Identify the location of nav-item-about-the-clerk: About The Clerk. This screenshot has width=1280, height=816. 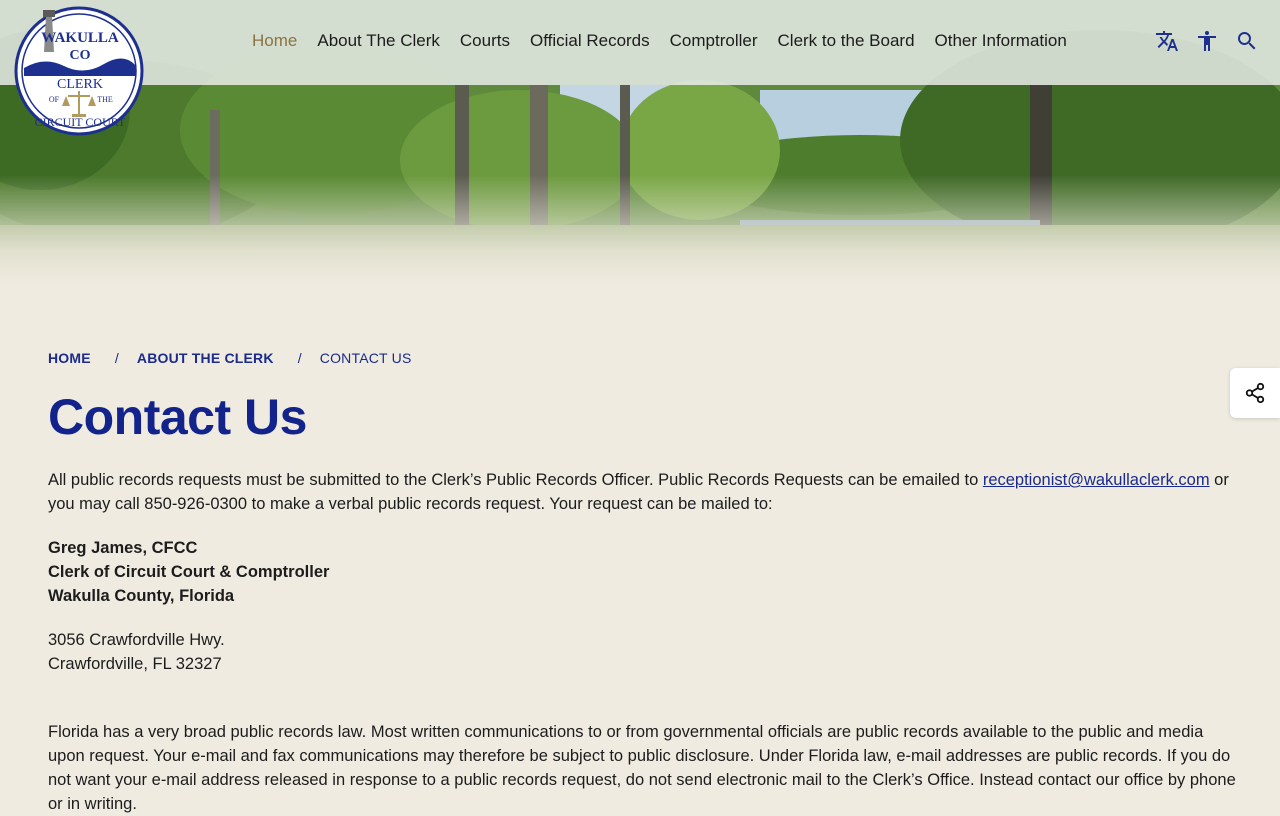
(378, 41).